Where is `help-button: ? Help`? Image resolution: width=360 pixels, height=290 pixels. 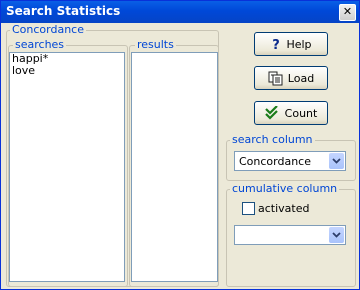
help-button: ? Help is located at coordinates (291, 44).